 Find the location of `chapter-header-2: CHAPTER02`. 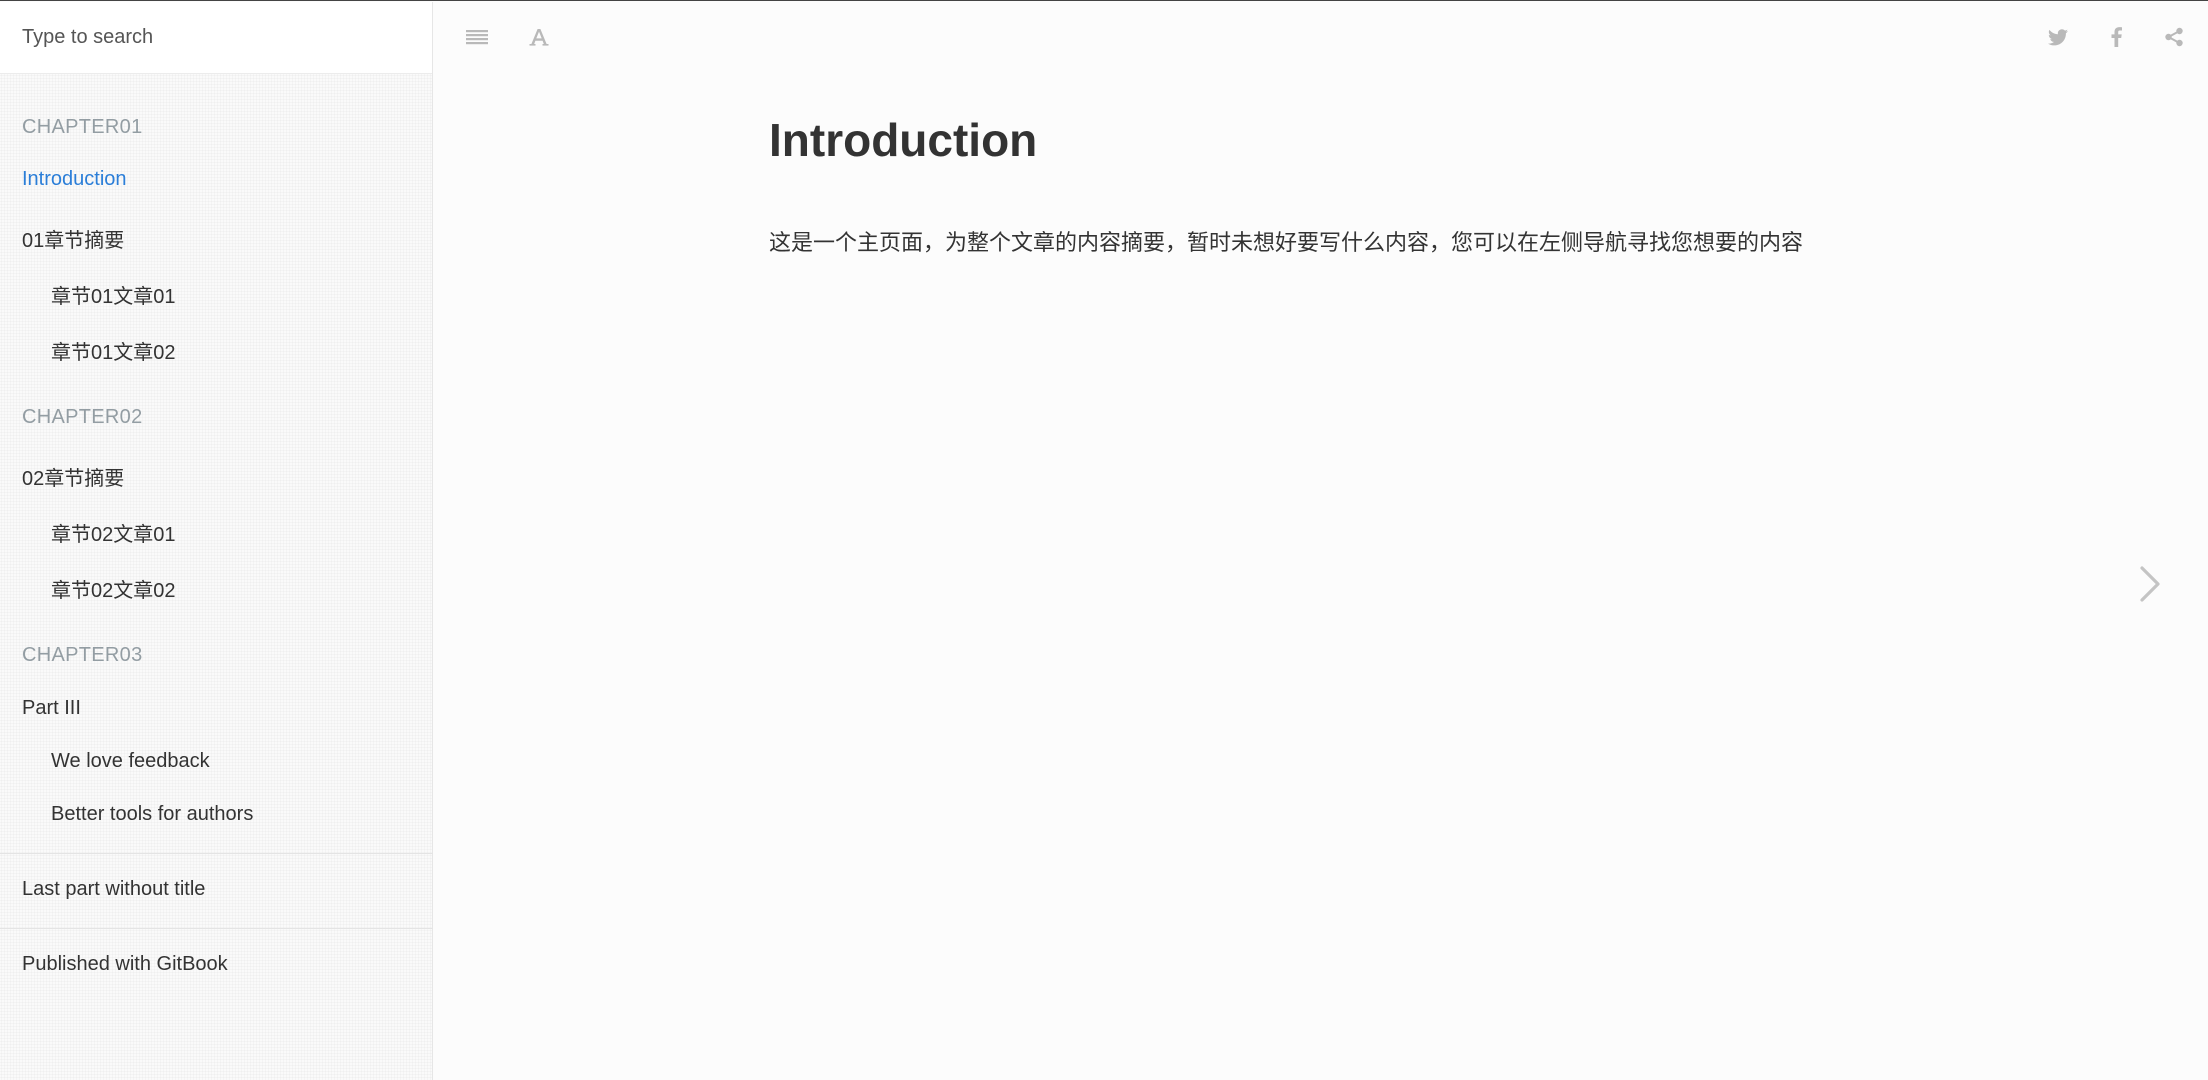

chapter-header-2: CHAPTER02 is located at coordinates (82, 417).